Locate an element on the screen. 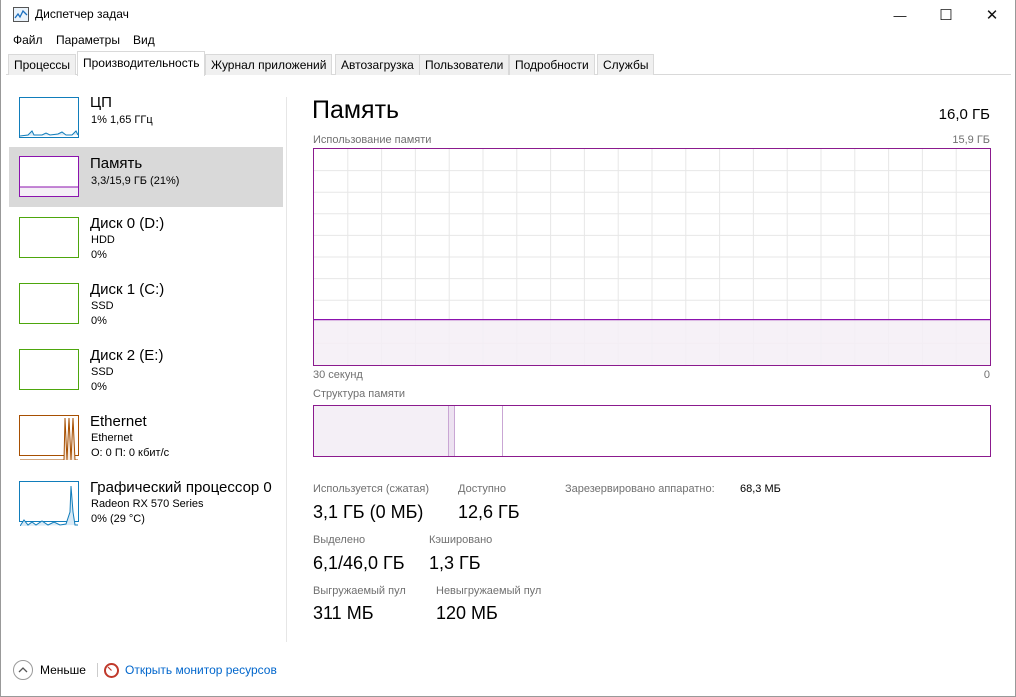  close-button: ✕ is located at coordinates (992, 15).